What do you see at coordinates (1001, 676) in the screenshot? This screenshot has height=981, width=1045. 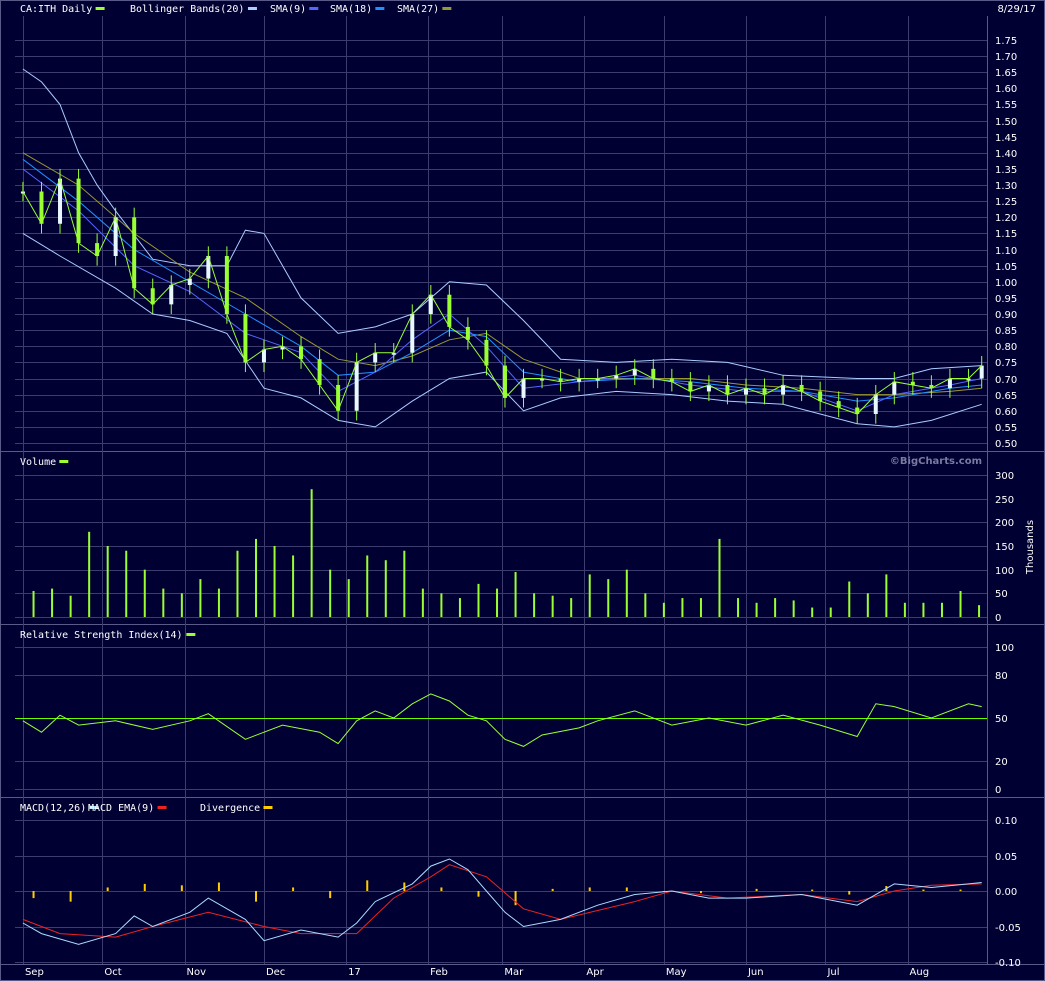 I see `rsi-tick-label: 80` at bounding box center [1001, 676].